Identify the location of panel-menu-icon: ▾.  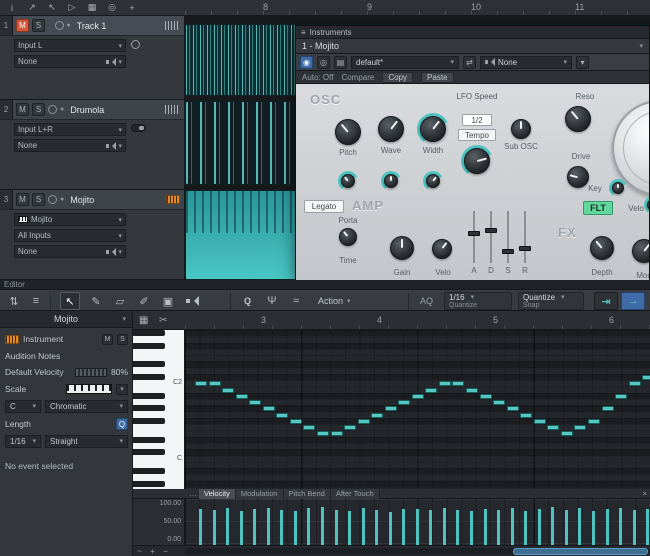
(582, 62).